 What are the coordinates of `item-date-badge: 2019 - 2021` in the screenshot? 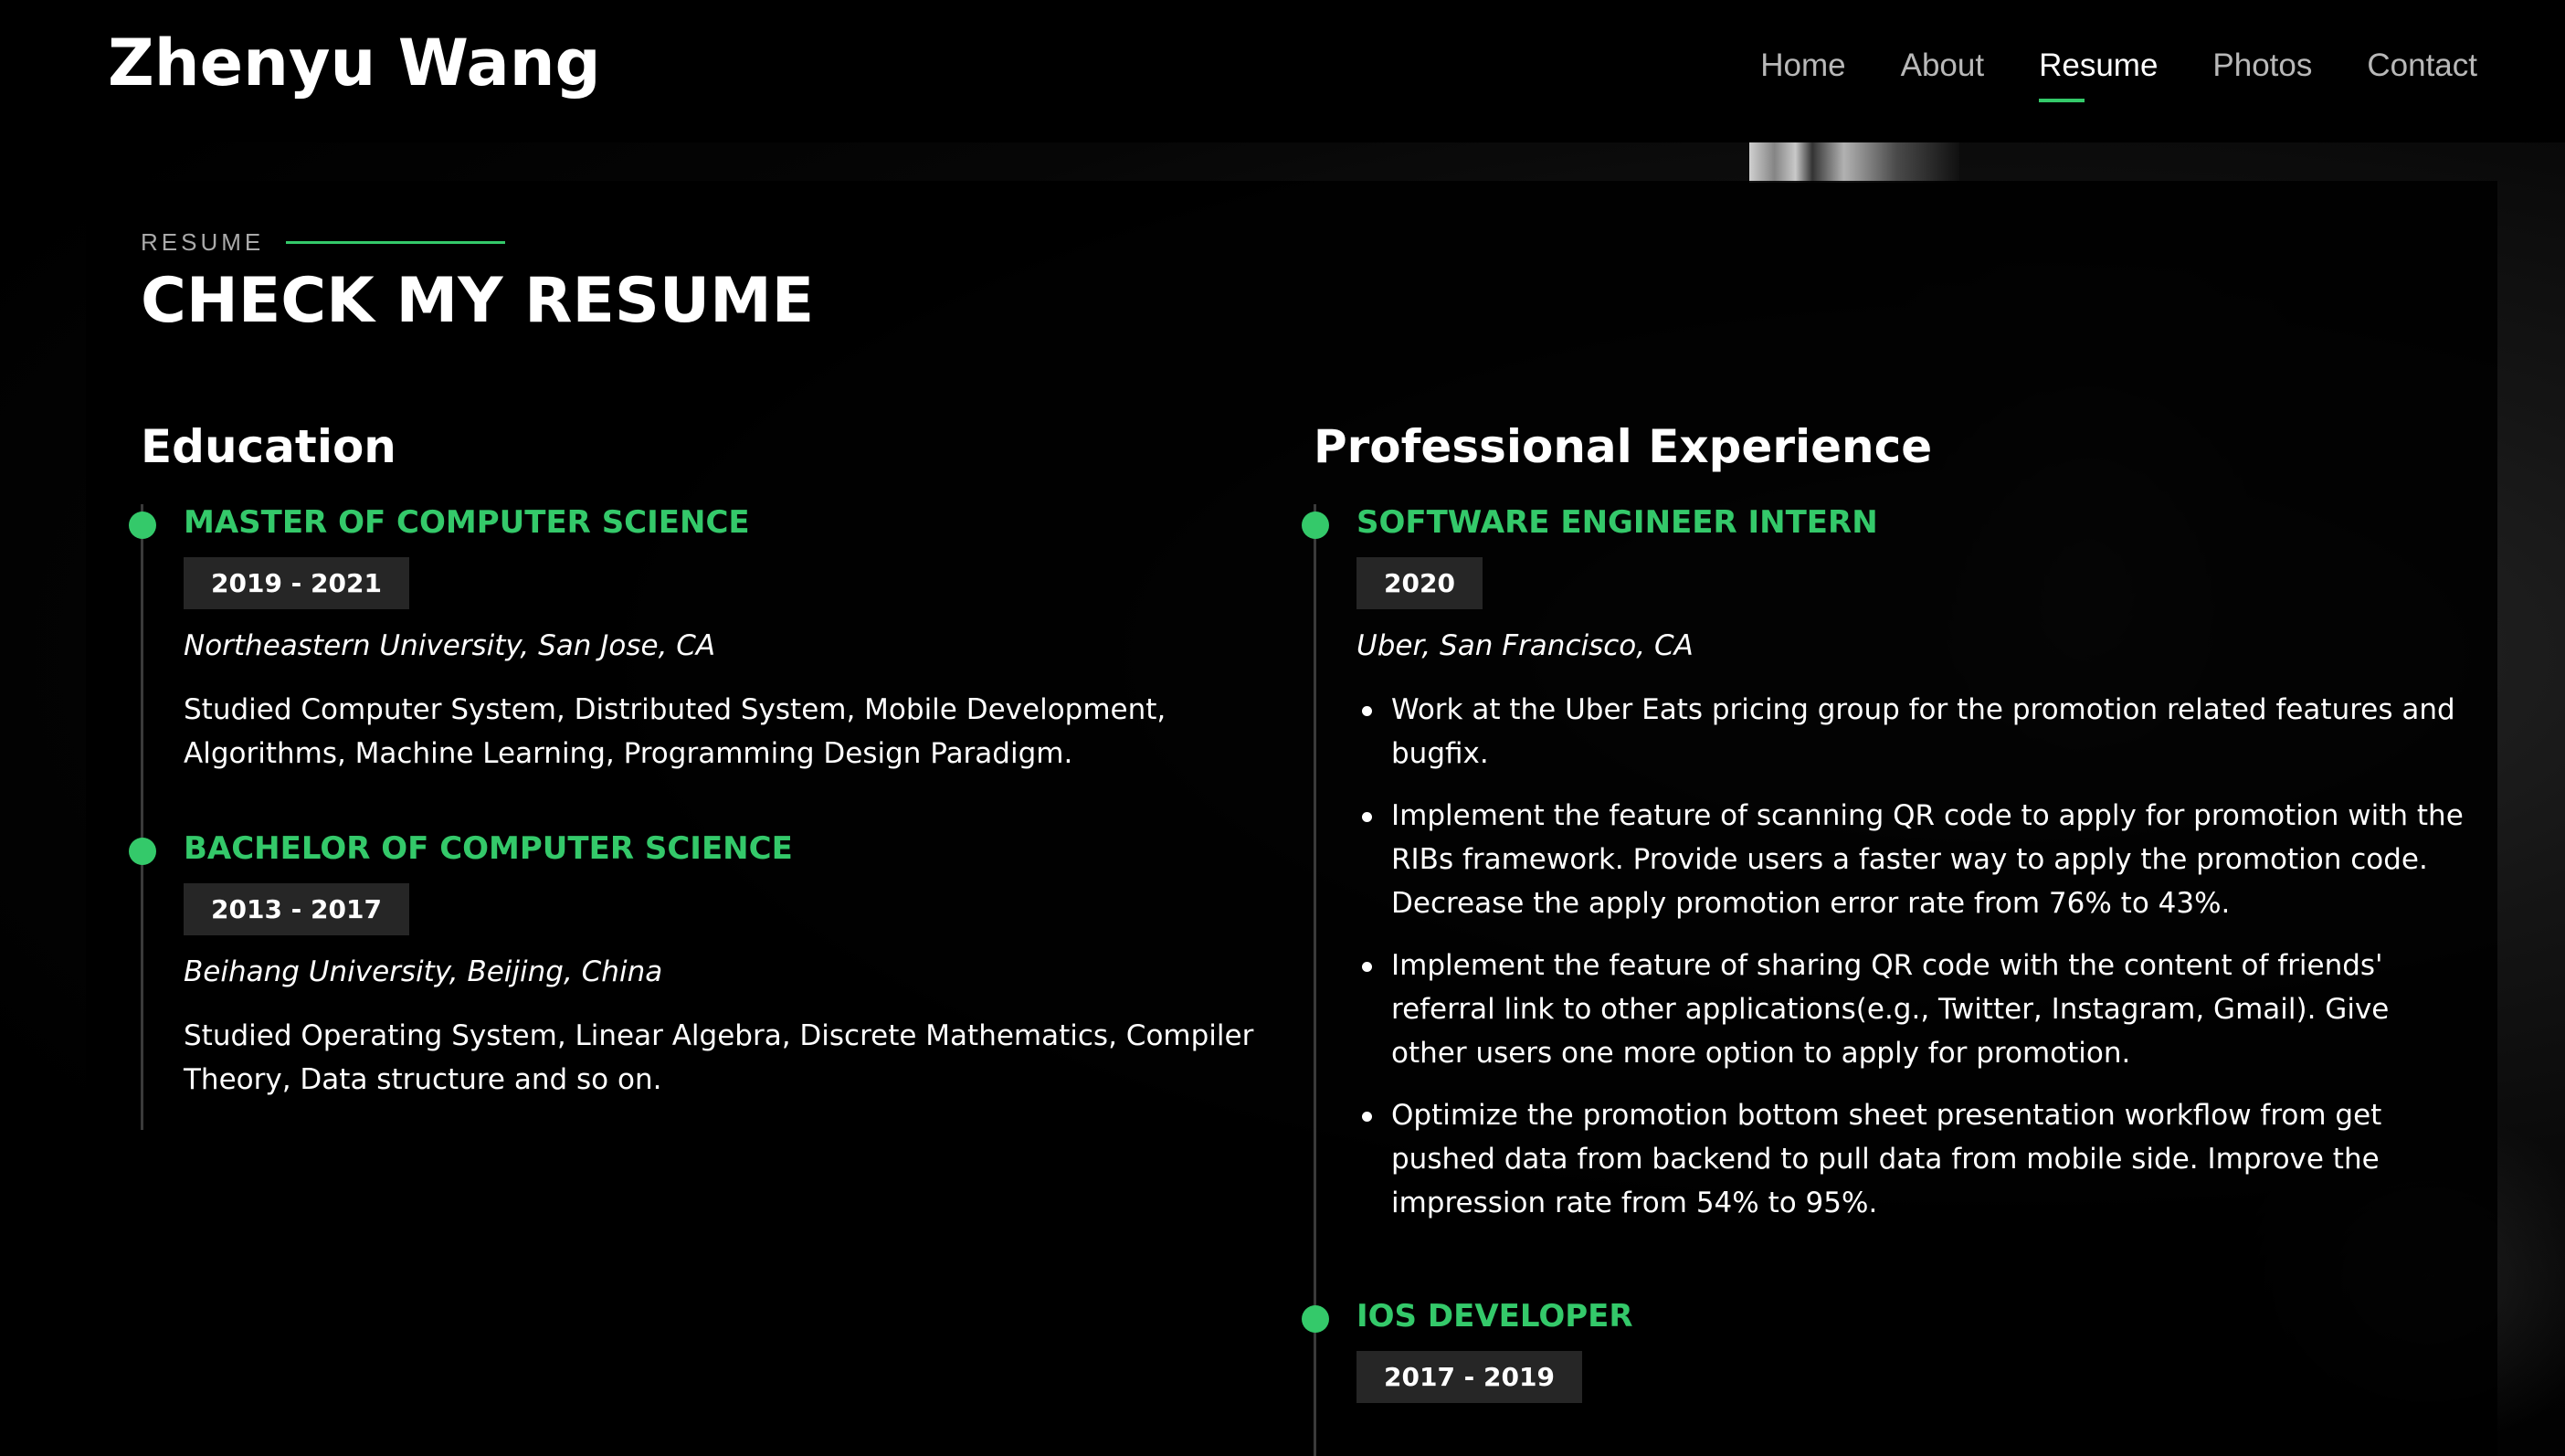 It's located at (296, 583).